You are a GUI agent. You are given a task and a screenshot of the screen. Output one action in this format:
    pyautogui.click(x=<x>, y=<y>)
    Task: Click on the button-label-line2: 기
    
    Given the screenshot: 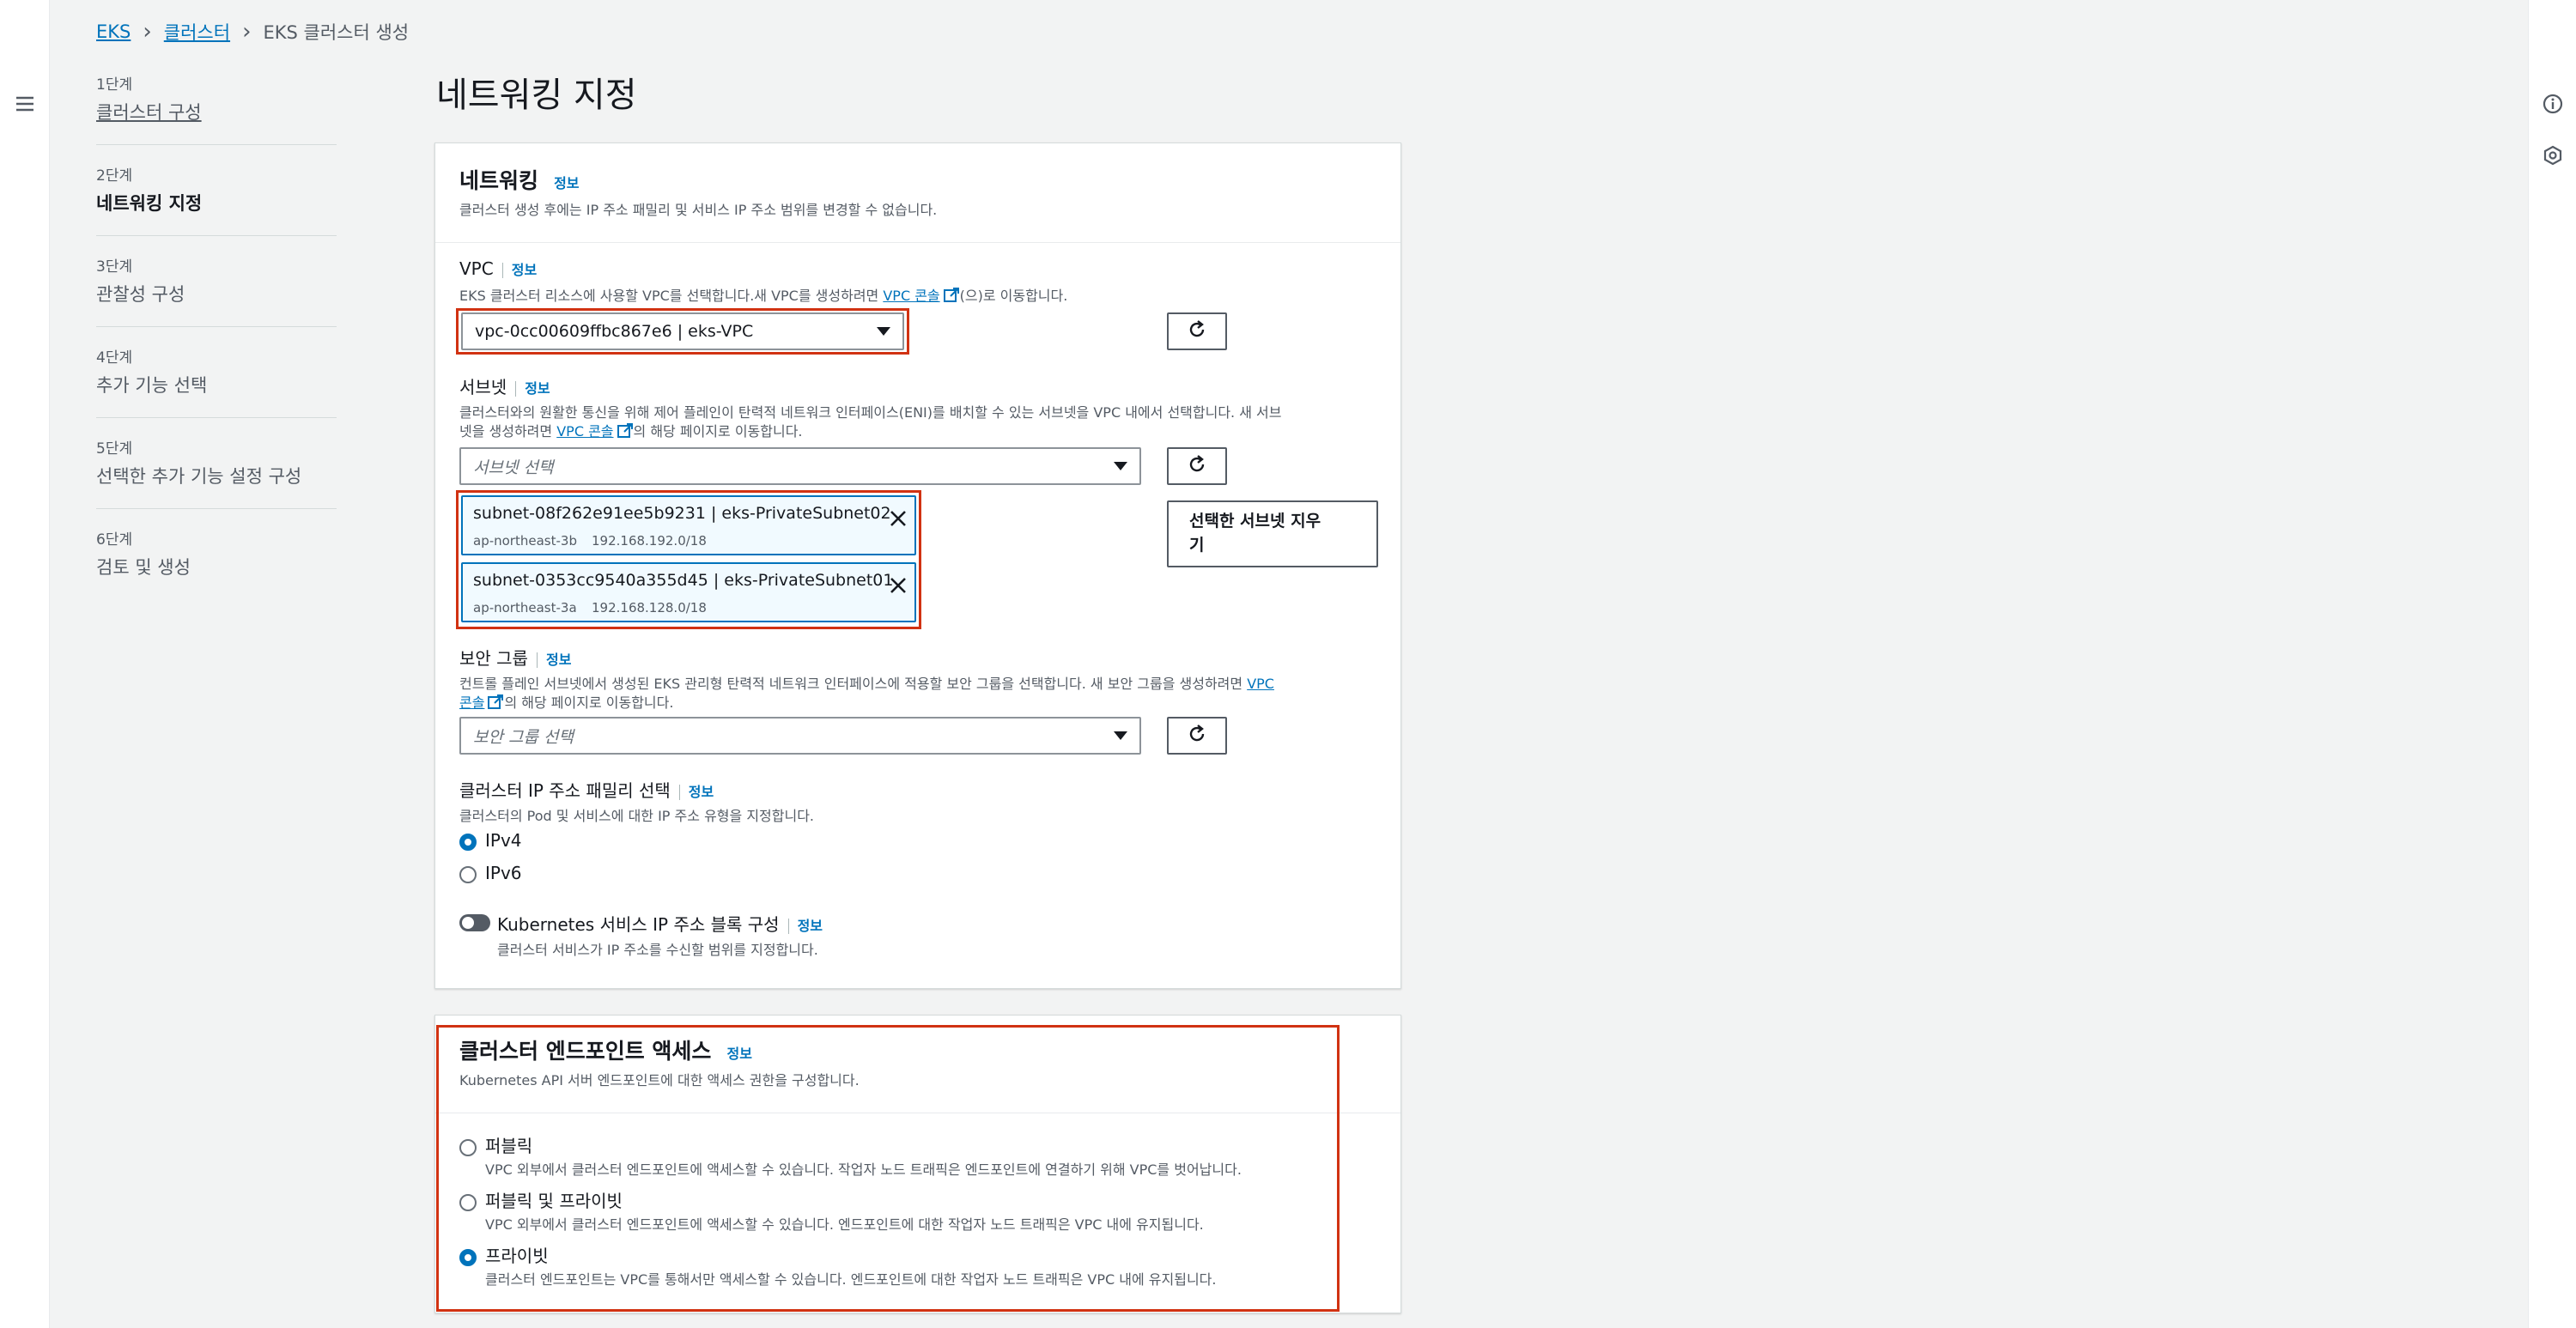 What is the action you would take?
    pyautogui.click(x=1197, y=545)
    